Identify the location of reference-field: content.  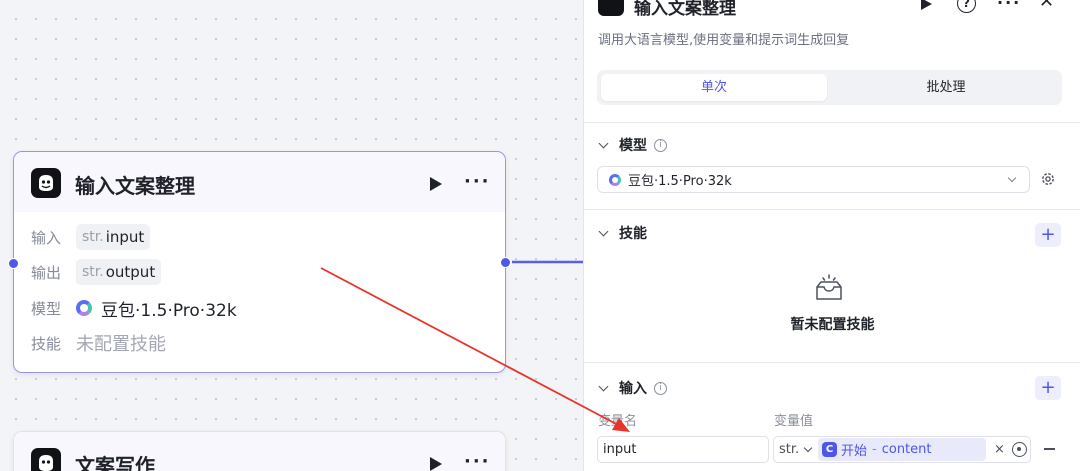
(906, 449).